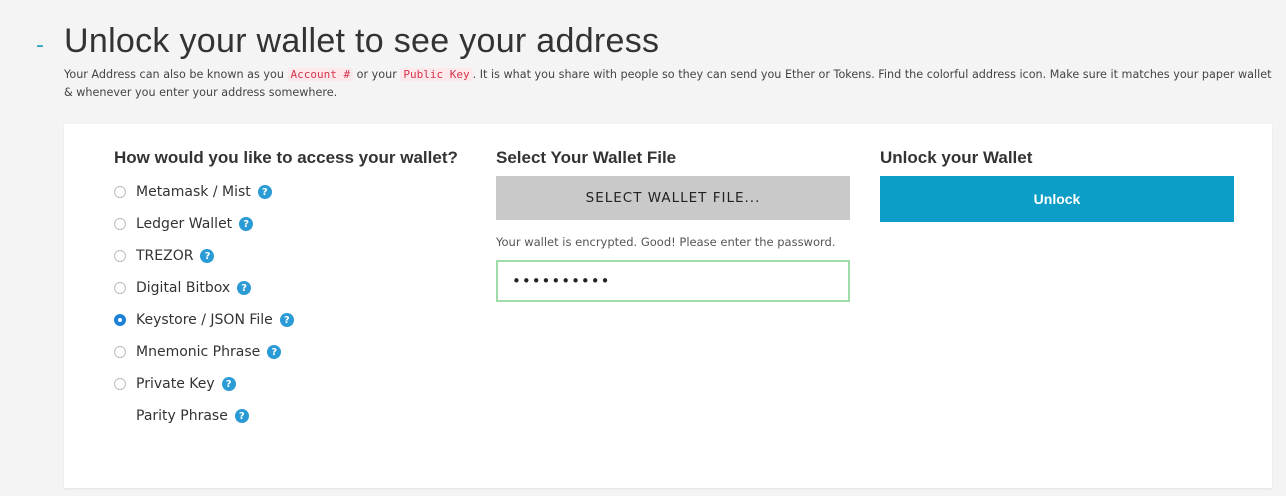 The height and width of the screenshot is (496, 1286). I want to click on unlock-column: Unlock your Wallet Unlock, so click(1057, 185).